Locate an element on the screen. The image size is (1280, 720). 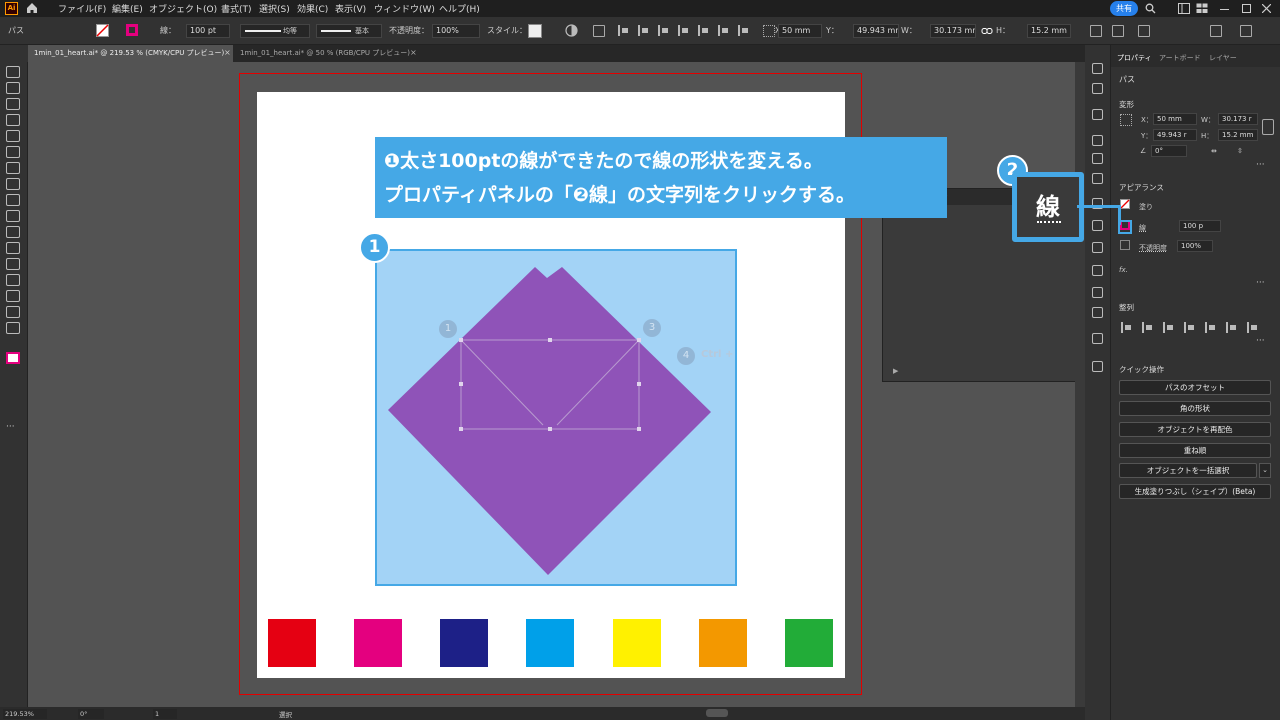
tab-document-2: 1min_01_heart.ai* @ 50 % (RGB/CPU プレビュー) is located at coordinates (326, 53).